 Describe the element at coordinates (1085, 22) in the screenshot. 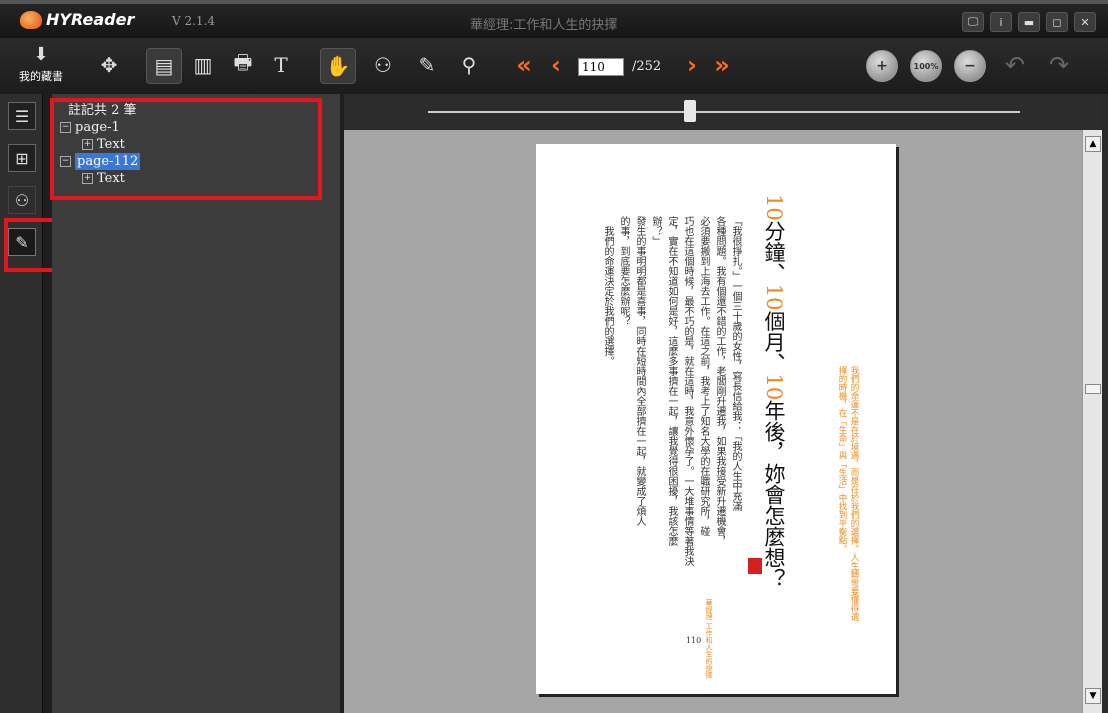

I see `close-button: ✕` at that location.